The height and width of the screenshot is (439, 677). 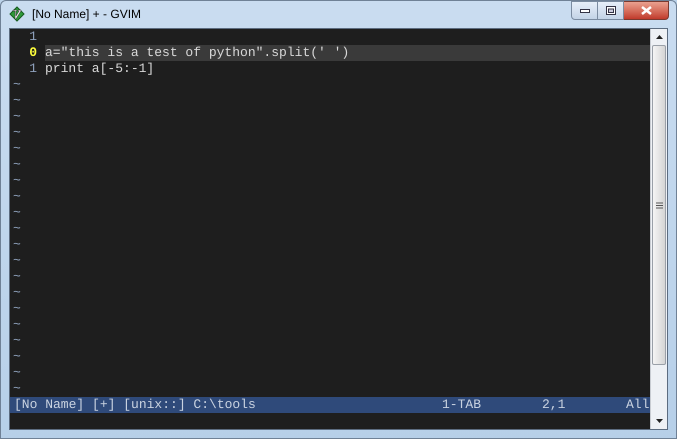 I want to click on window-title: [No Name] + - GVIM, so click(x=87, y=14).